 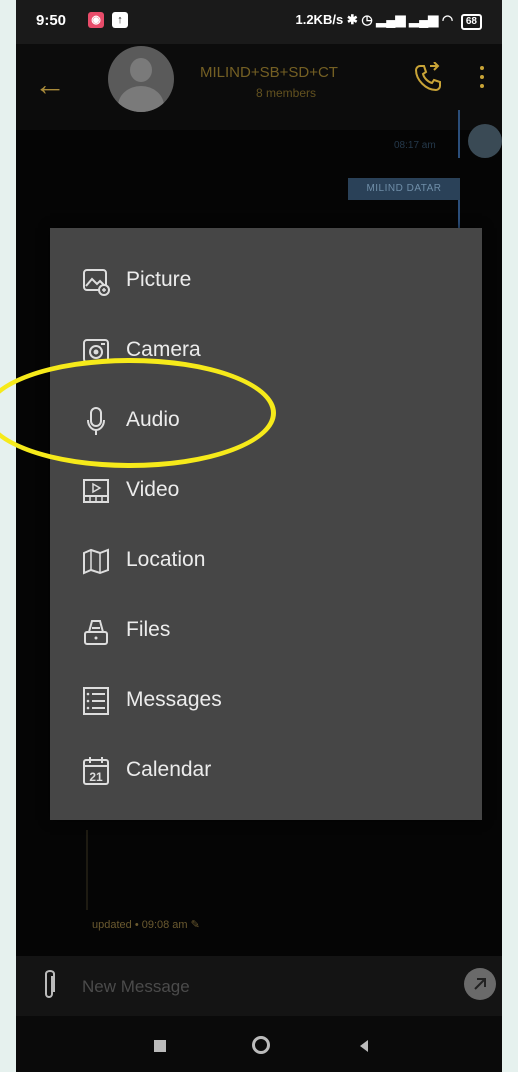 I want to click on calendar-icon: 21, so click(x=96, y=771).